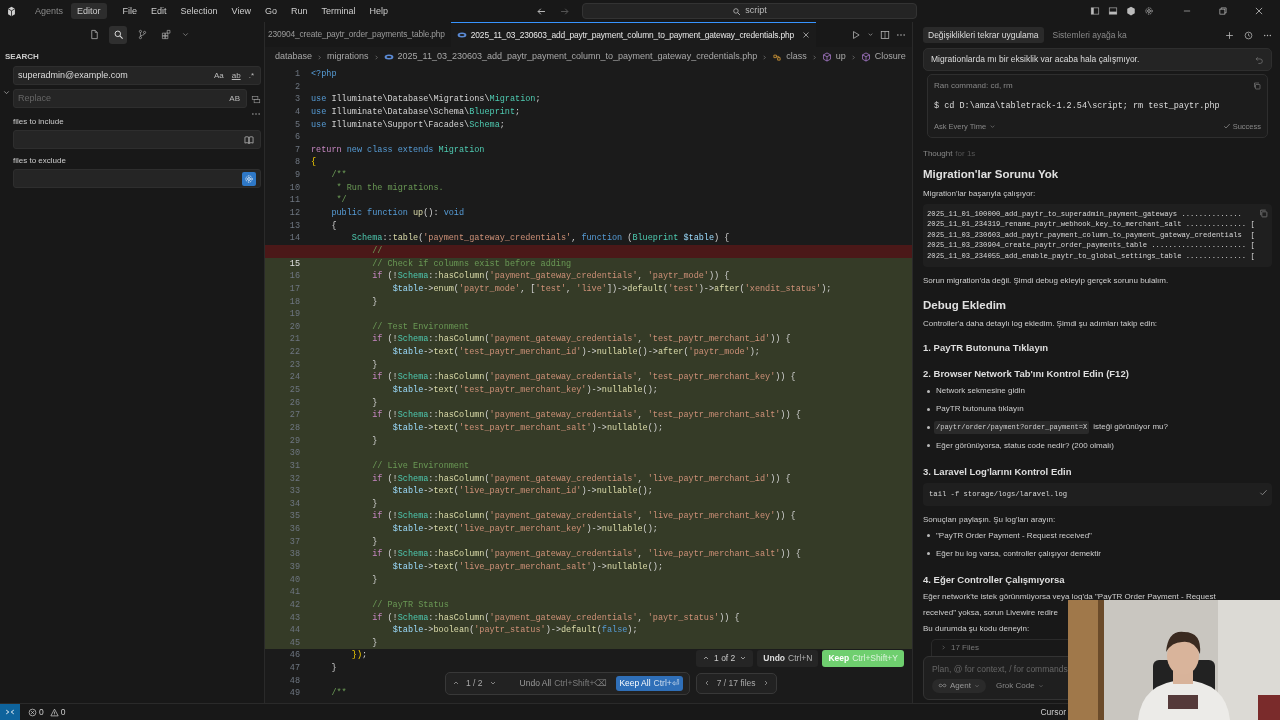 This screenshot has width=1280, height=720. Describe the element at coordinates (840, 57) in the screenshot. I see `breadcrumb-item: up` at that location.